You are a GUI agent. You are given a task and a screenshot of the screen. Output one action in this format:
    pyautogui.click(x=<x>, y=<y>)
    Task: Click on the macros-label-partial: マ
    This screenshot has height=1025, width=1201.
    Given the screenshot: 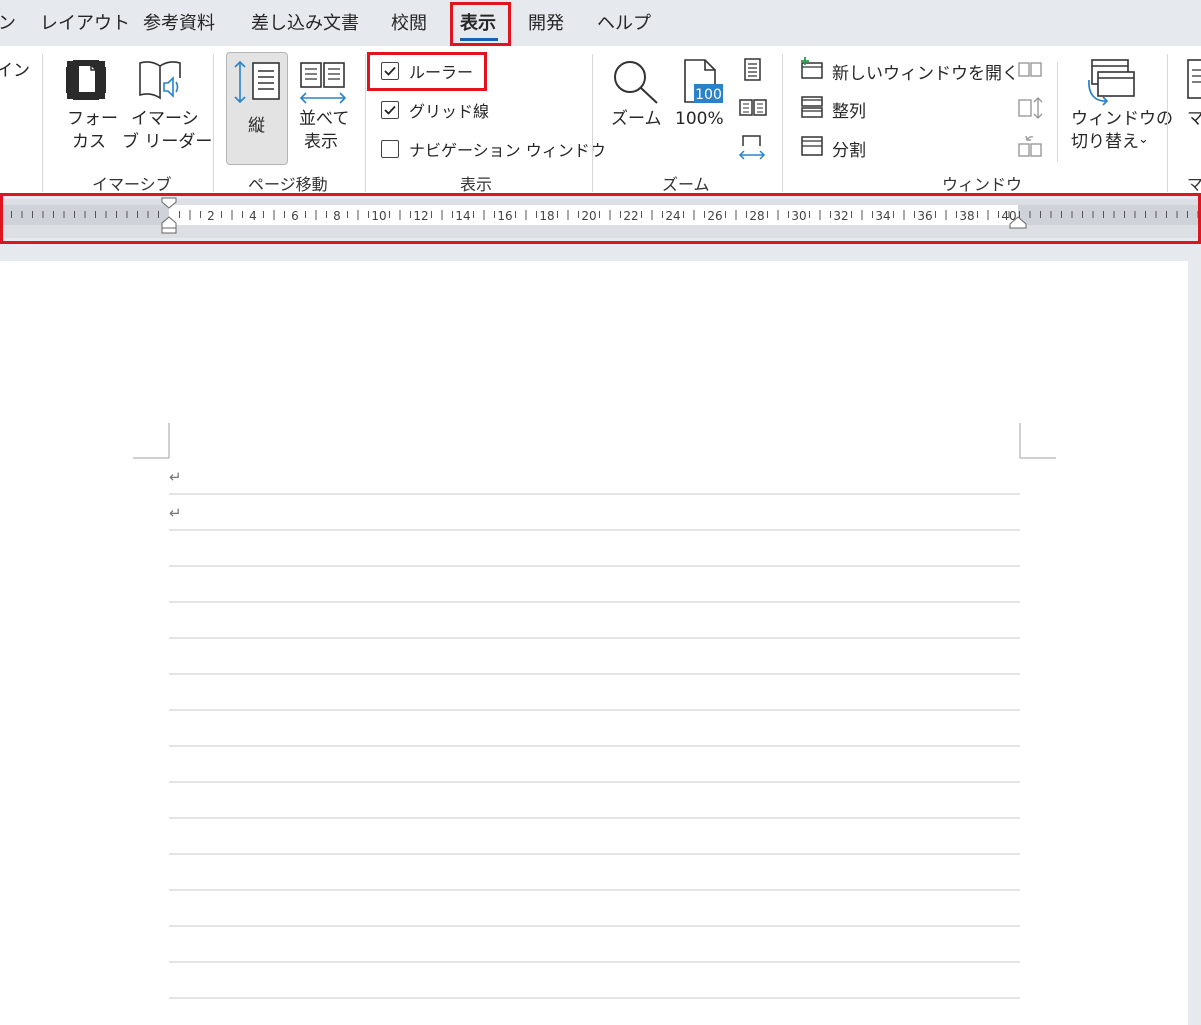 What is the action you would take?
    pyautogui.click(x=1194, y=119)
    